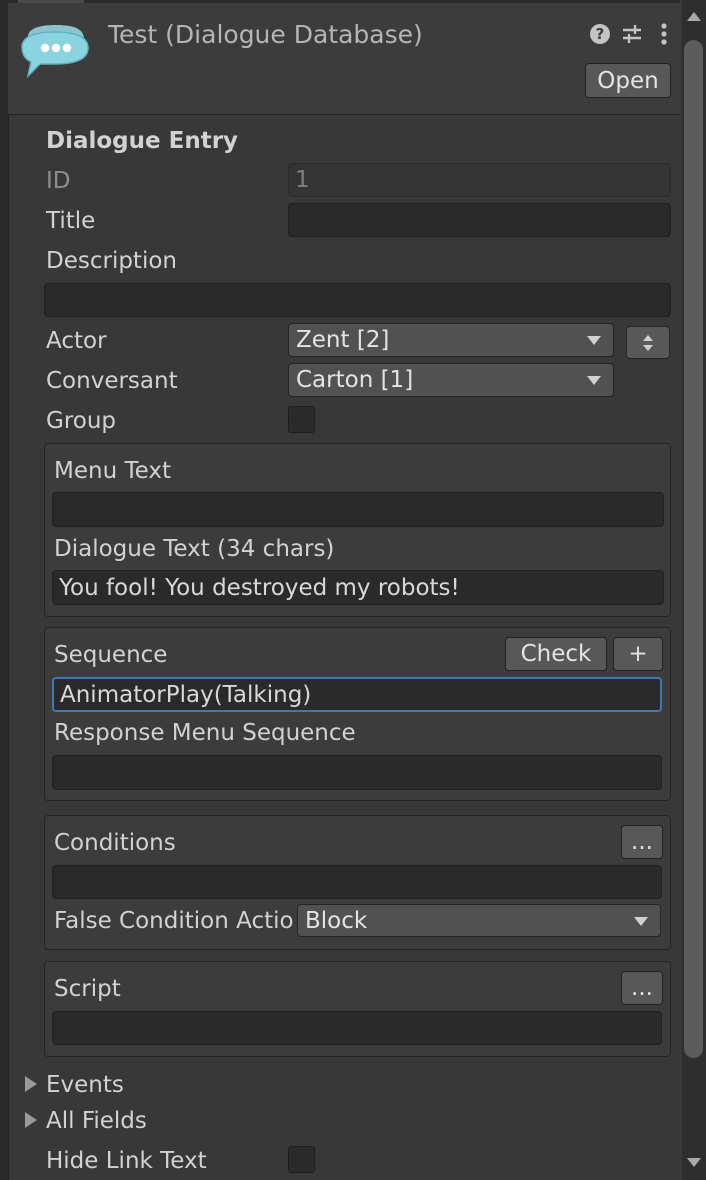 This screenshot has height=1180, width=706. I want to click on sequence-label: Sequence, so click(111, 655).